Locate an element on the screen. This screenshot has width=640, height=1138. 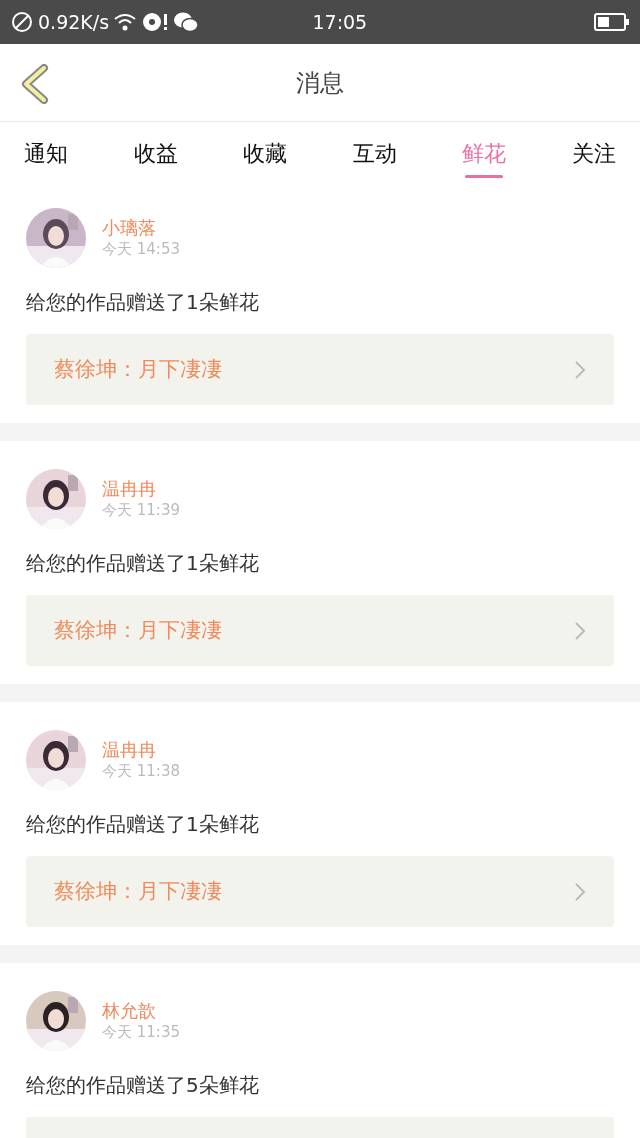
message-time: 今天 11:35 is located at coordinates (141, 1032).